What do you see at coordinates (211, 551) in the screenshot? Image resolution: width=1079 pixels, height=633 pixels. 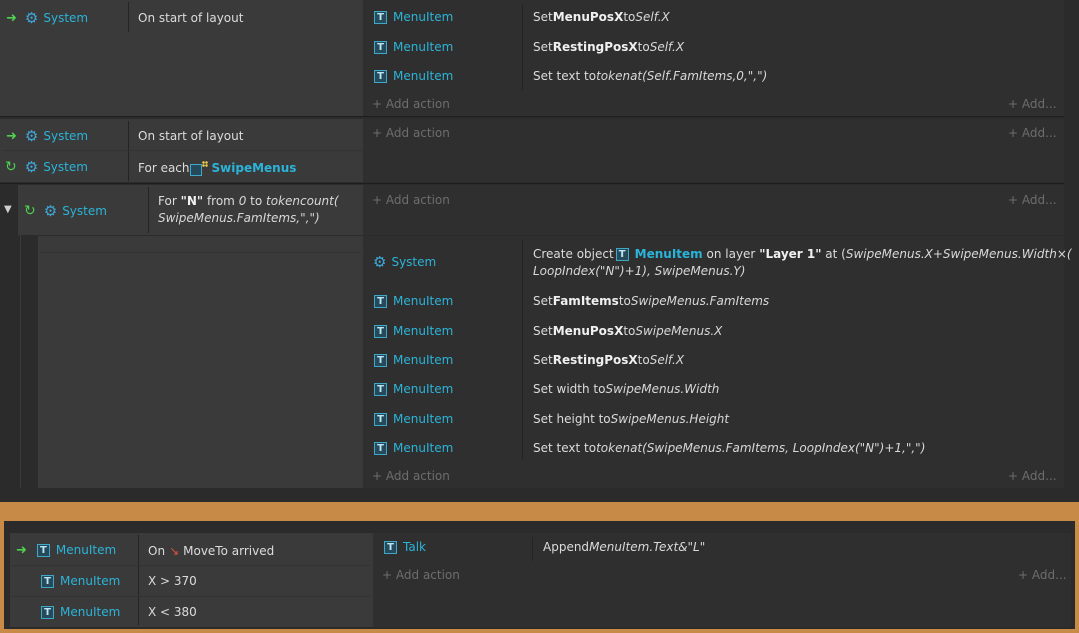 I see `condition-text: On ↘ MoveTo arrived` at bounding box center [211, 551].